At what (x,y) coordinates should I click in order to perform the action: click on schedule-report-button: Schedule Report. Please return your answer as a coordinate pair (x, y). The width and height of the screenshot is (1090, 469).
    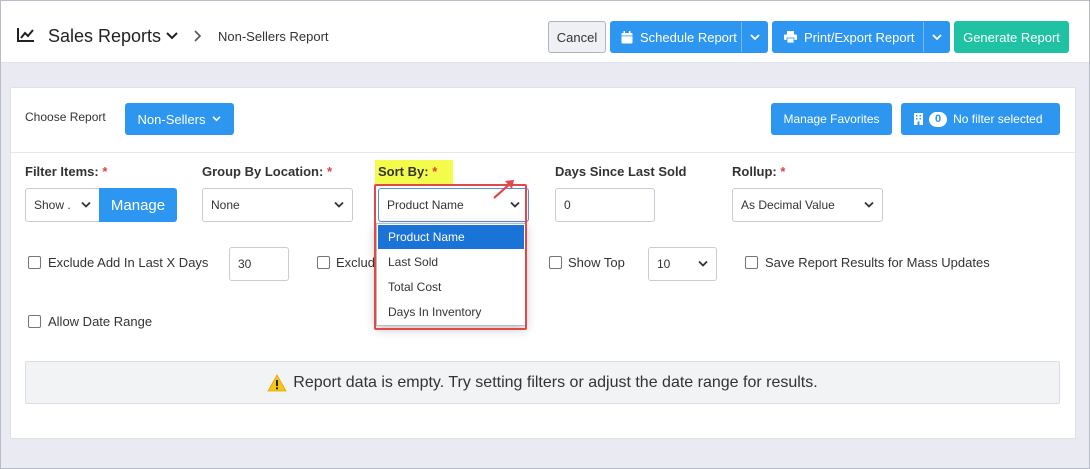
    Looking at the image, I should click on (689, 37).